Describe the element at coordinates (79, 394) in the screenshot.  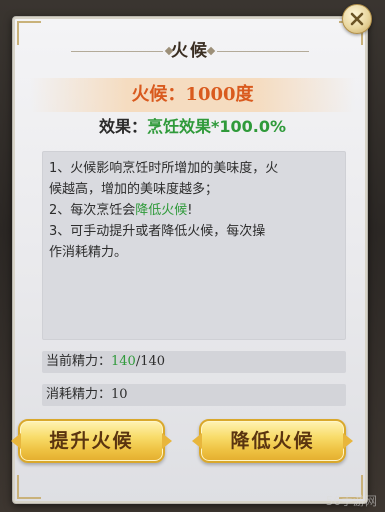
I see `energy-cost-label: 消耗精力：` at that location.